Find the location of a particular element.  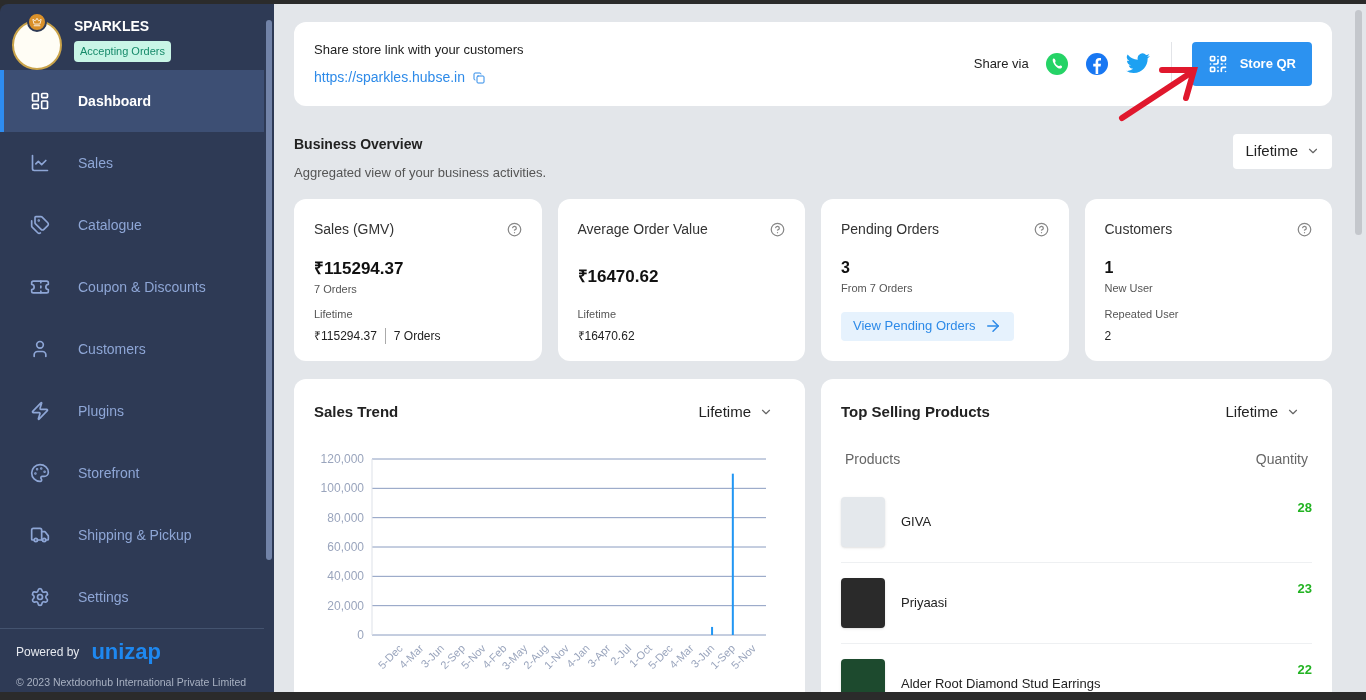

chart-bar is located at coordinates (712, 630).